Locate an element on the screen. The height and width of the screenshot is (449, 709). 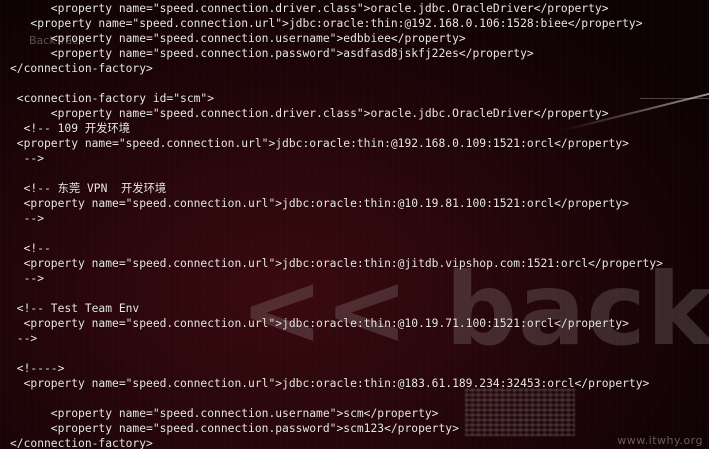
background-noise-block is located at coordinates (520, 412).